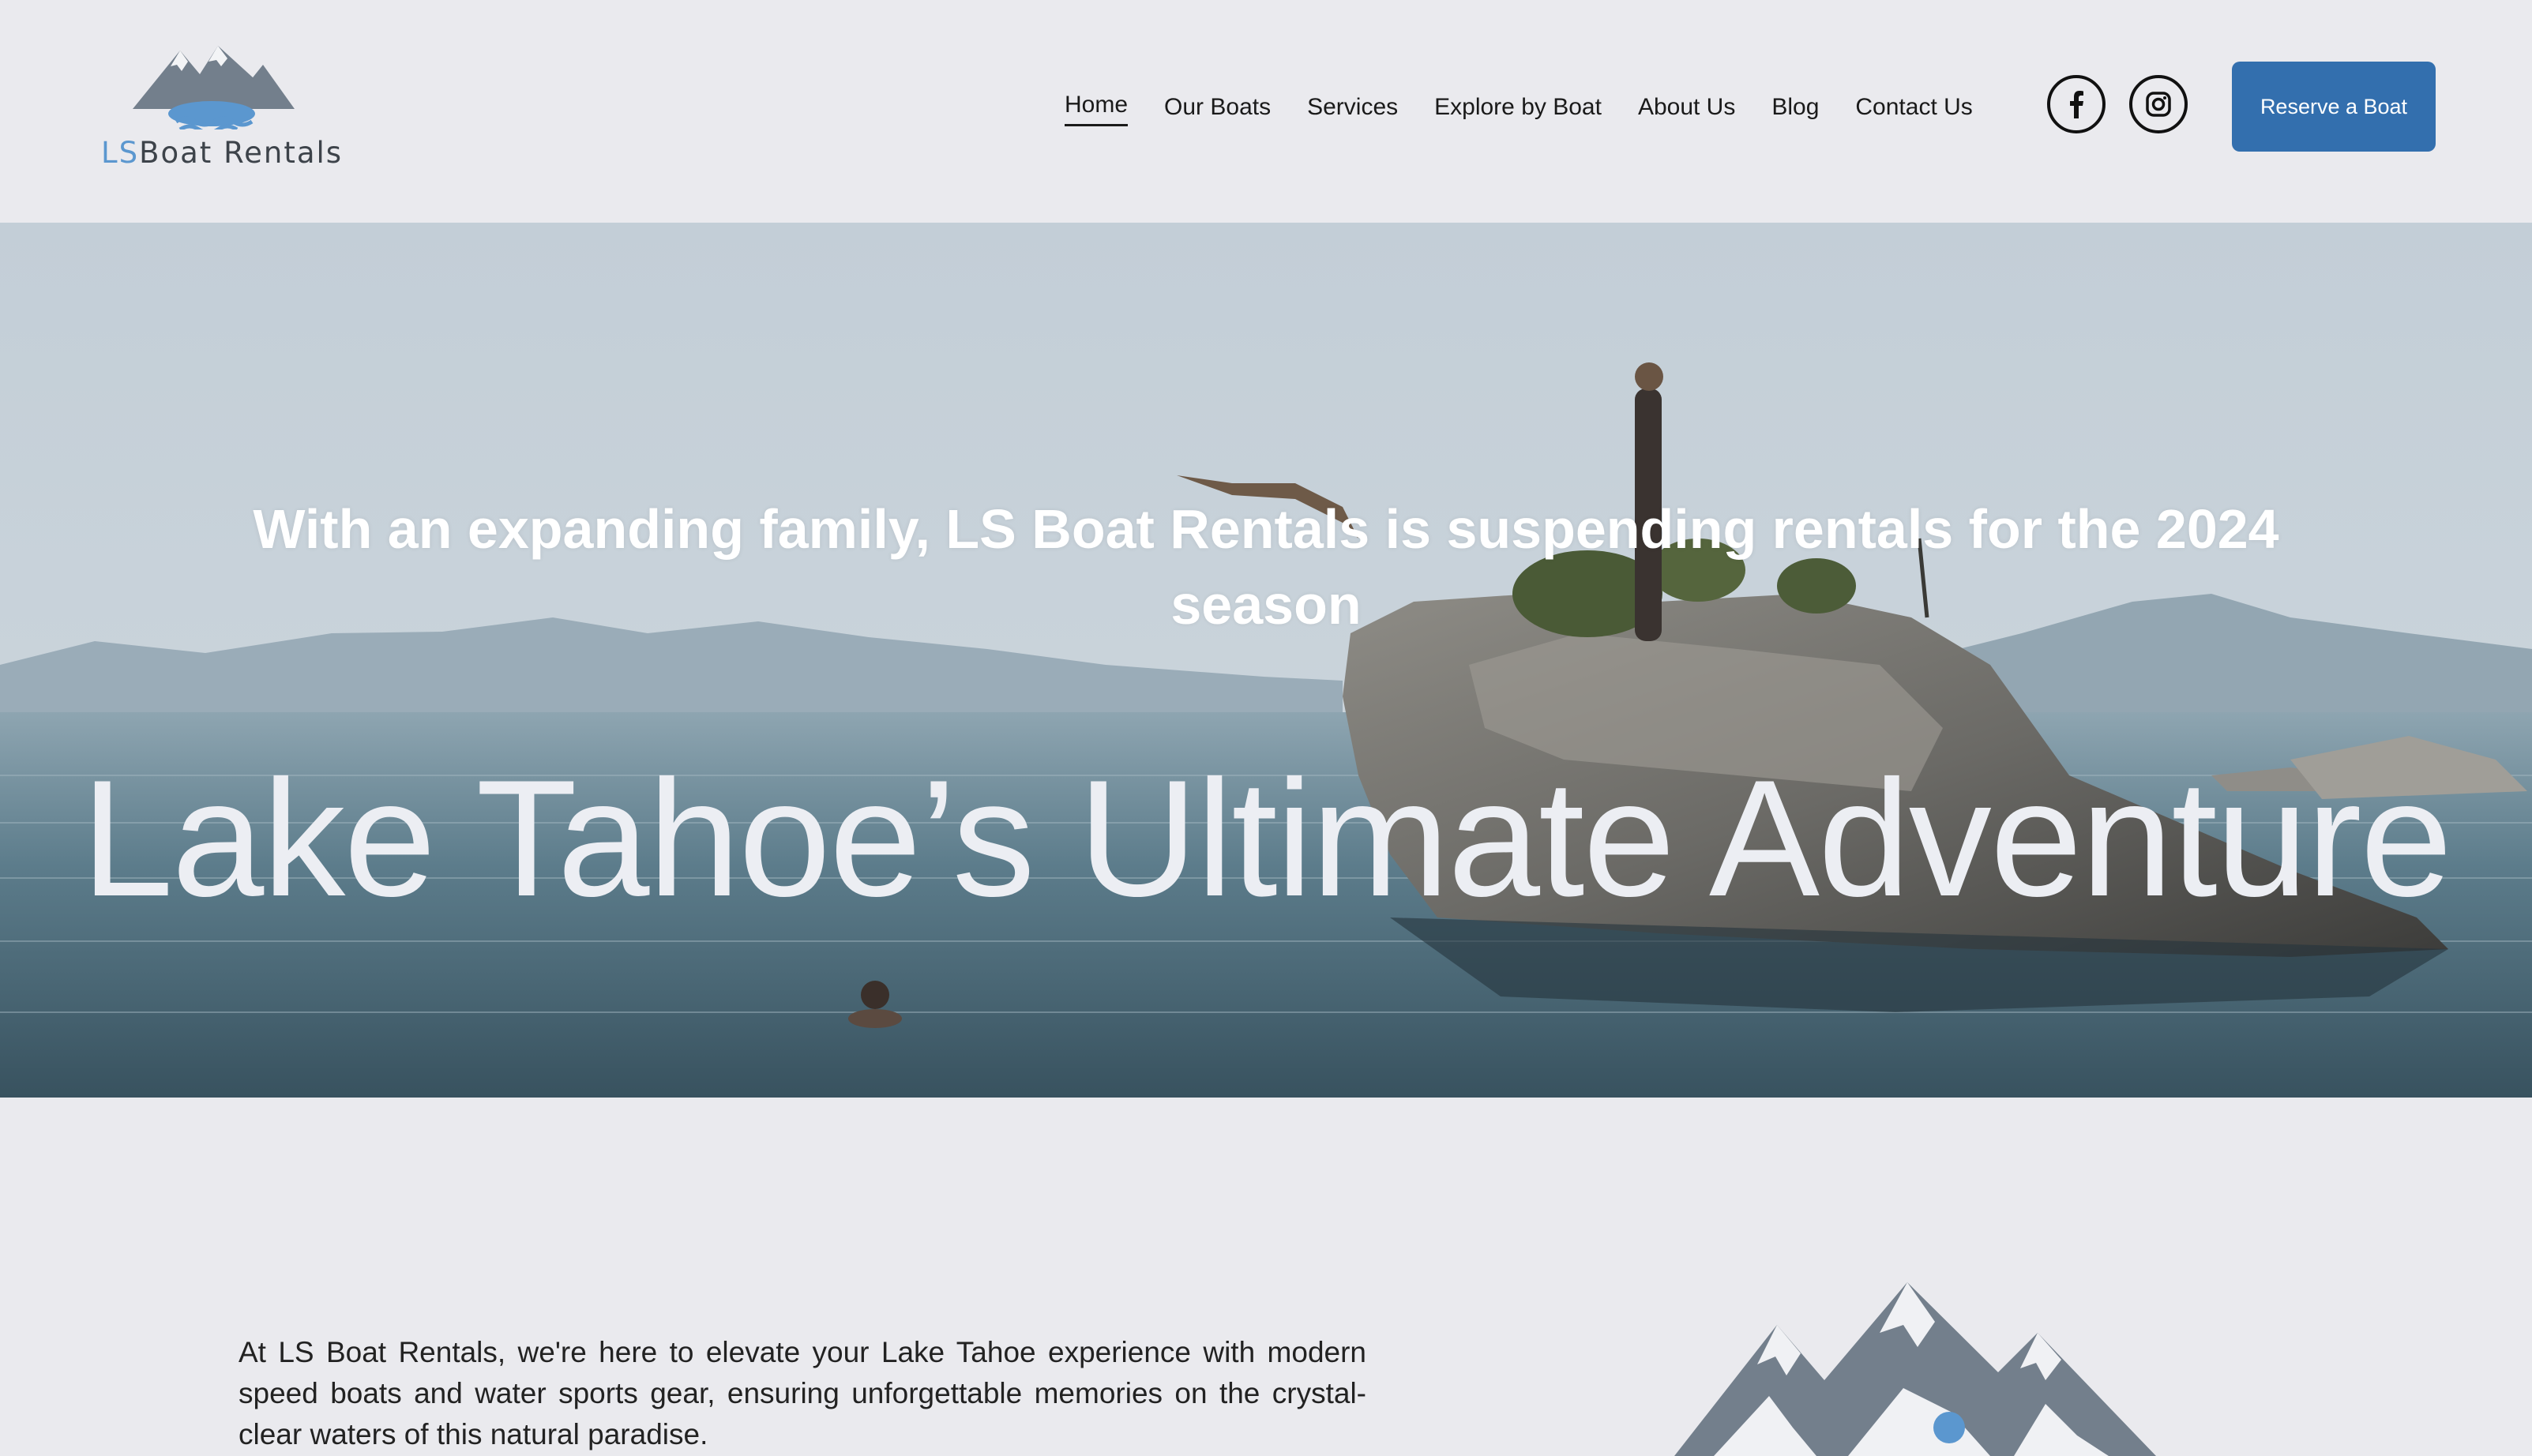 This screenshot has width=2532, height=1456. I want to click on nav-contact-us: Contact Us, so click(1914, 107).